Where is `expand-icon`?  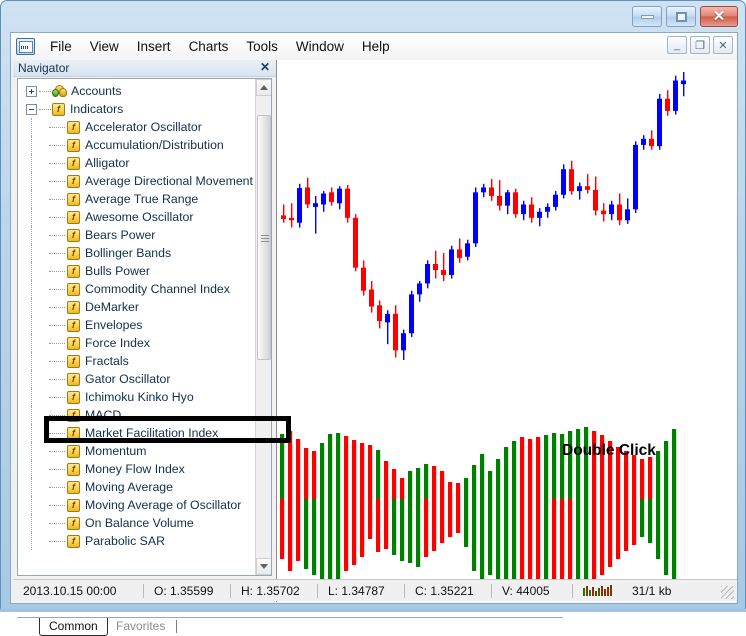
expand-icon is located at coordinates (31, 91).